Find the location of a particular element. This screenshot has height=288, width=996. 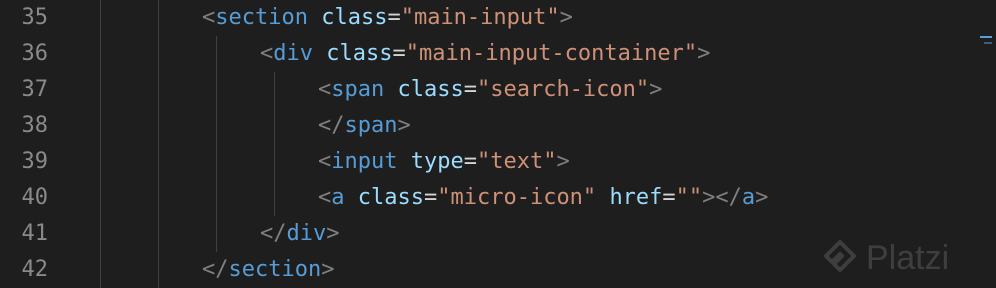

code-line: <section class="main-input"> is located at coordinates (387, 18).